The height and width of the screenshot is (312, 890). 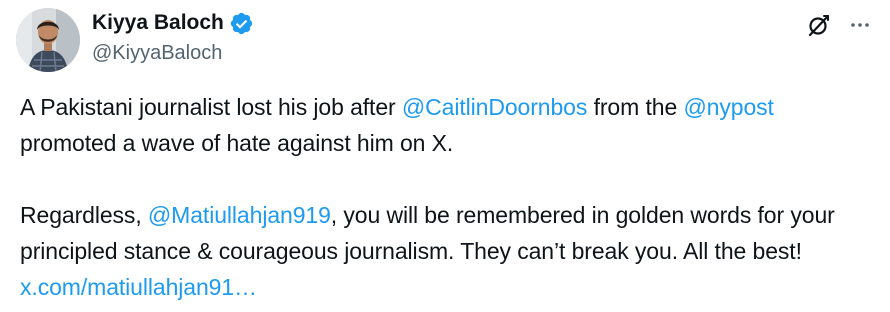 I want to click on verified-badge-icon, so click(x=241, y=23).